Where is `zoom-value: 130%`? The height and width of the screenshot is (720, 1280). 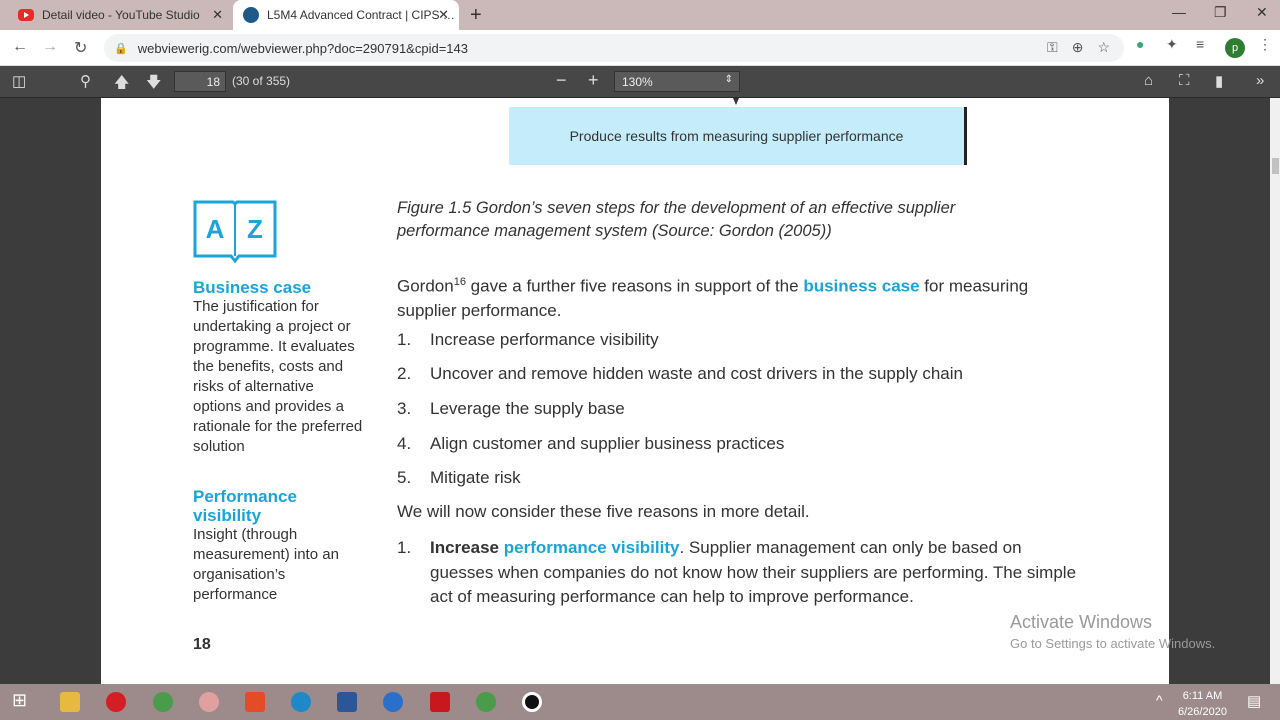
zoom-value: 130% is located at coordinates (637, 82).